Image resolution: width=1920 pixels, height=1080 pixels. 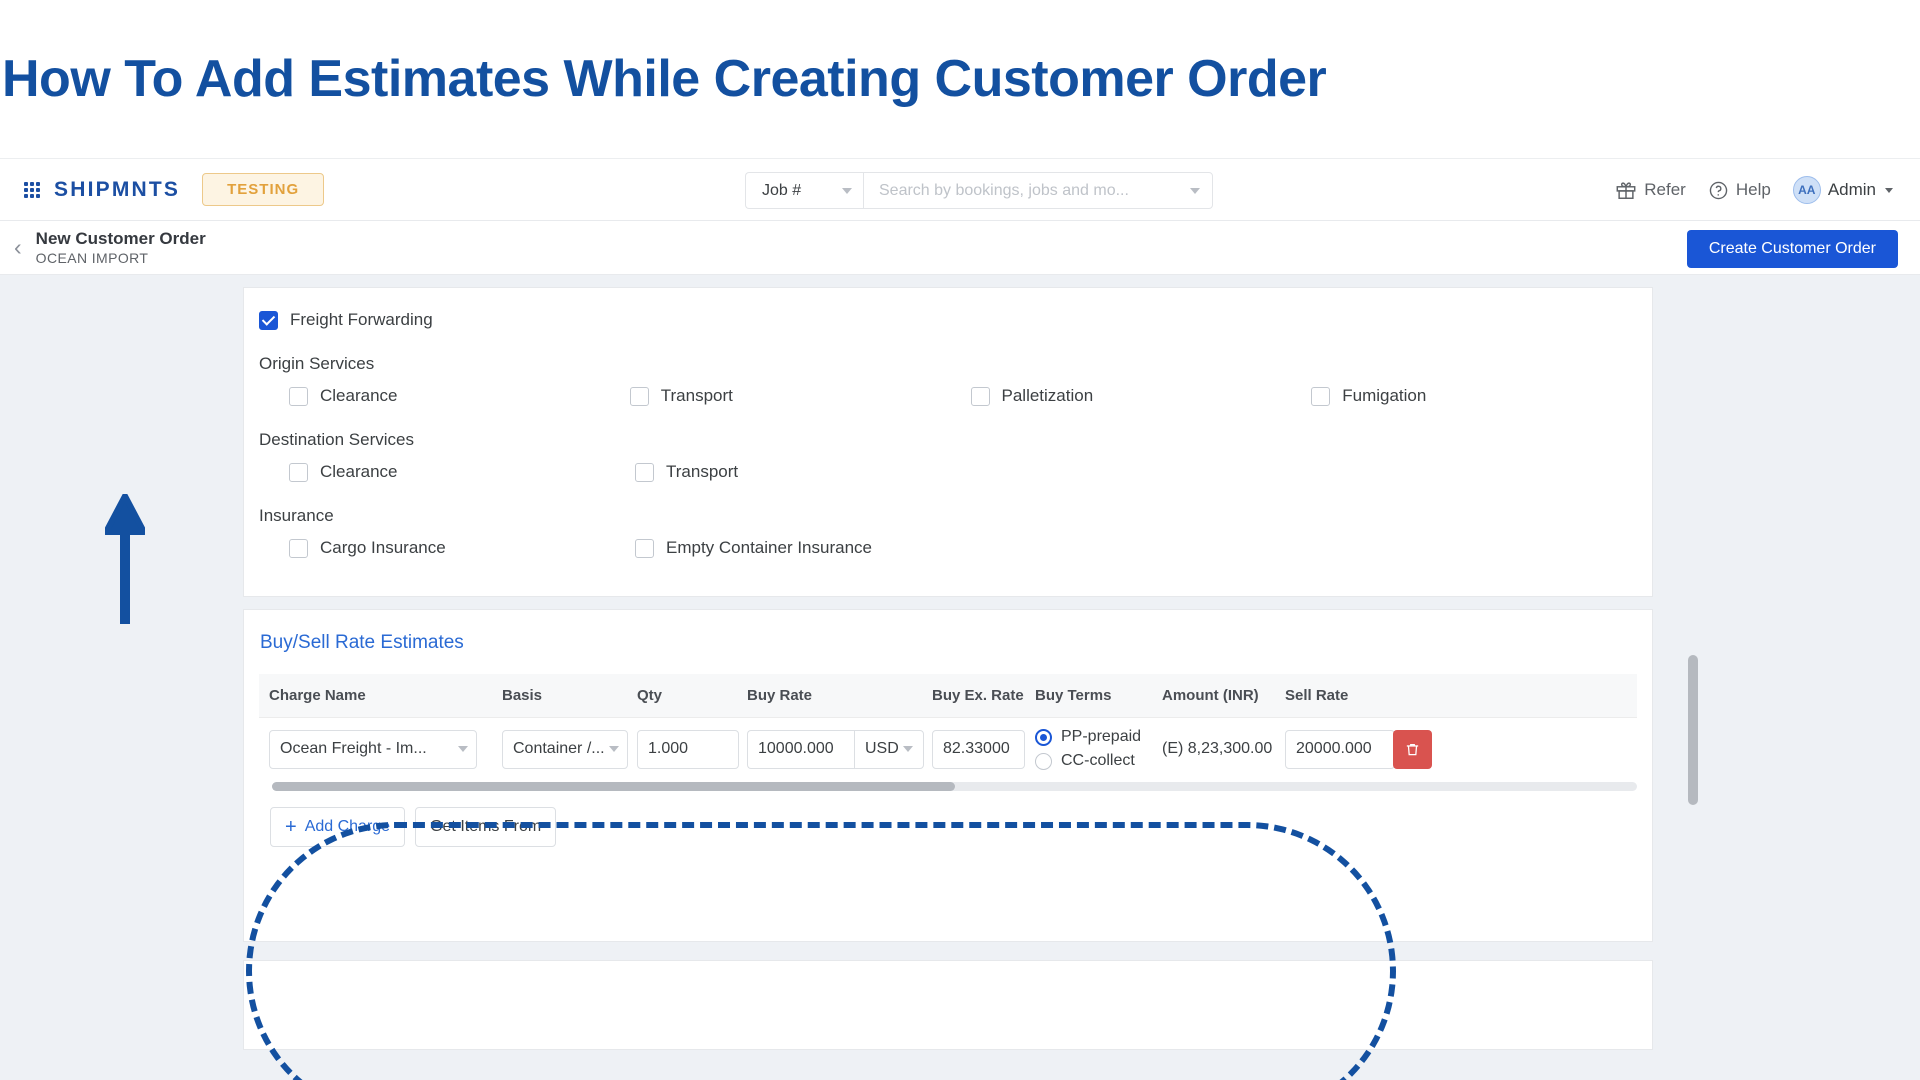 What do you see at coordinates (1317, 695) in the screenshot?
I see `column-header-sell-rate: Sell Rate` at bounding box center [1317, 695].